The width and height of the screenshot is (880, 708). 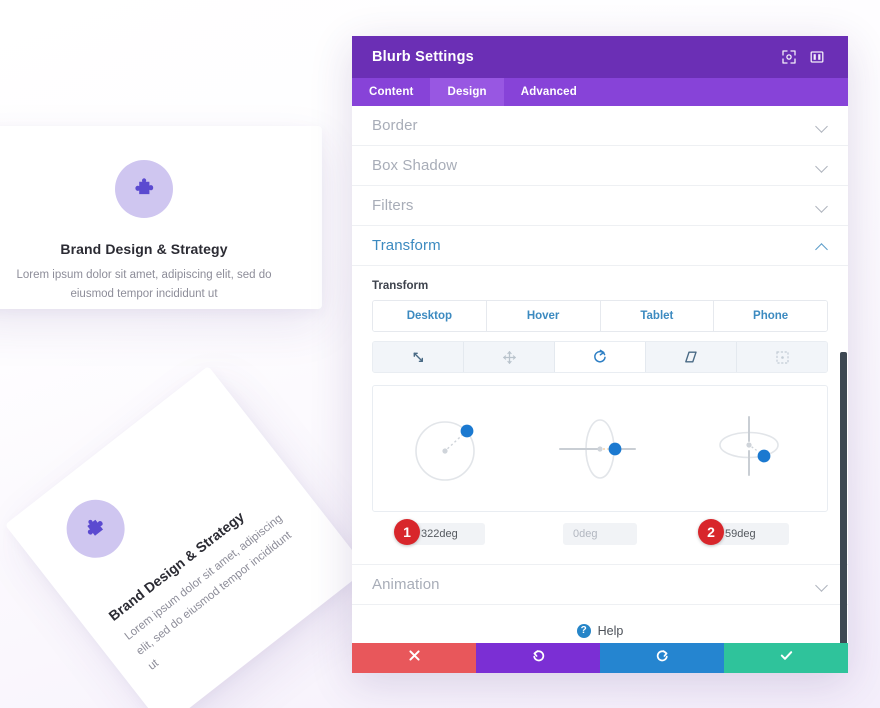 What do you see at coordinates (449, 449) in the screenshot?
I see `rotate-z-dial` at bounding box center [449, 449].